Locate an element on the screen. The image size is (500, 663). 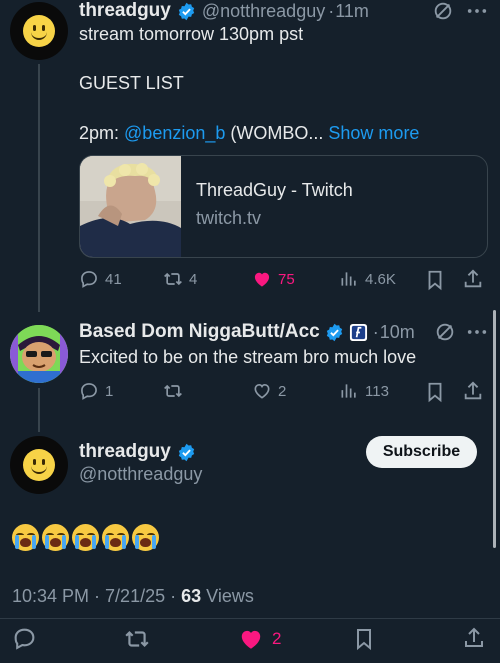
reply-button: 1 is located at coordinates (96, 391).